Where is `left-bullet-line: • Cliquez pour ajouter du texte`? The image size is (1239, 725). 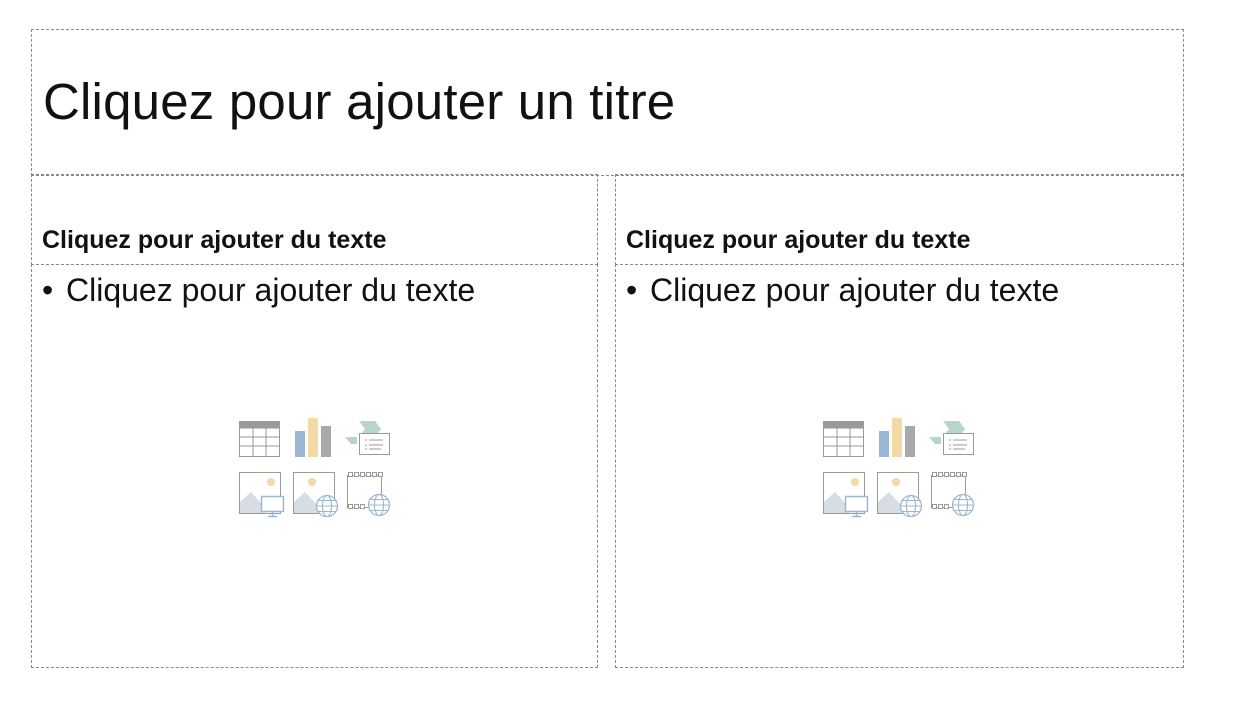 left-bullet-line: • Cliquez pour ajouter du texte is located at coordinates (258, 290).